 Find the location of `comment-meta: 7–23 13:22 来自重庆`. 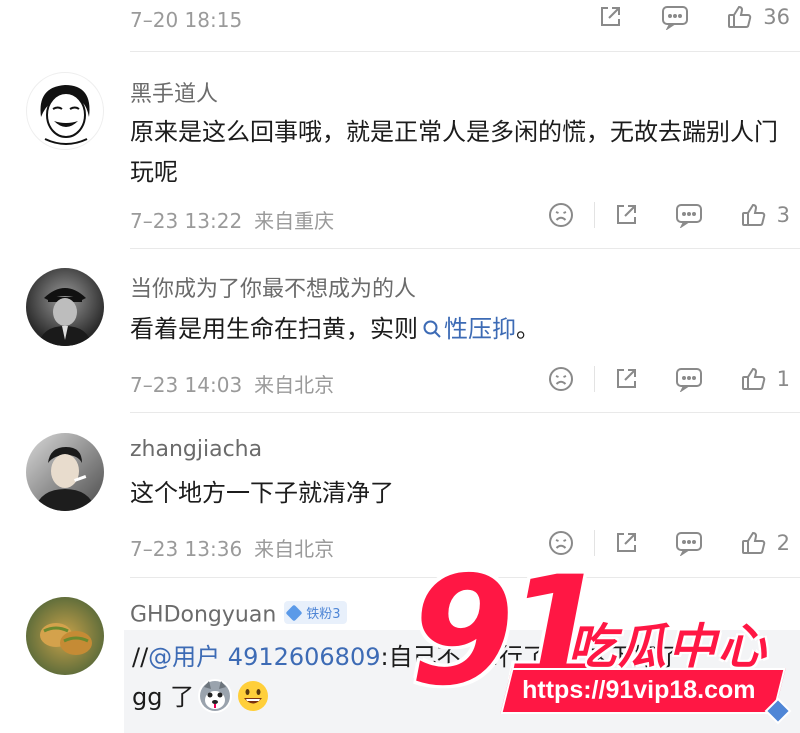

comment-meta: 7–23 13:22 来自重庆 is located at coordinates (232, 219).